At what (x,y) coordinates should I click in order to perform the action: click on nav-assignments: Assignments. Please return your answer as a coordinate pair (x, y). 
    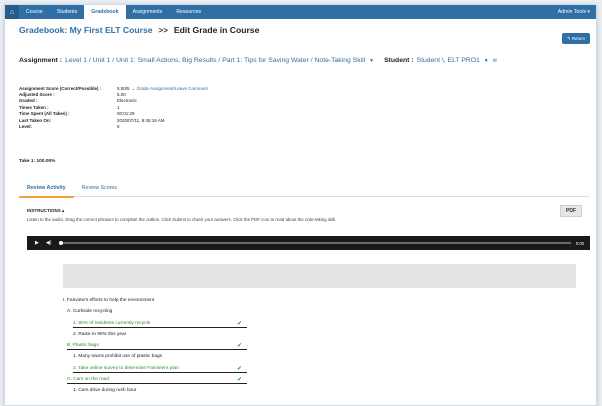
    Looking at the image, I should click on (148, 12).